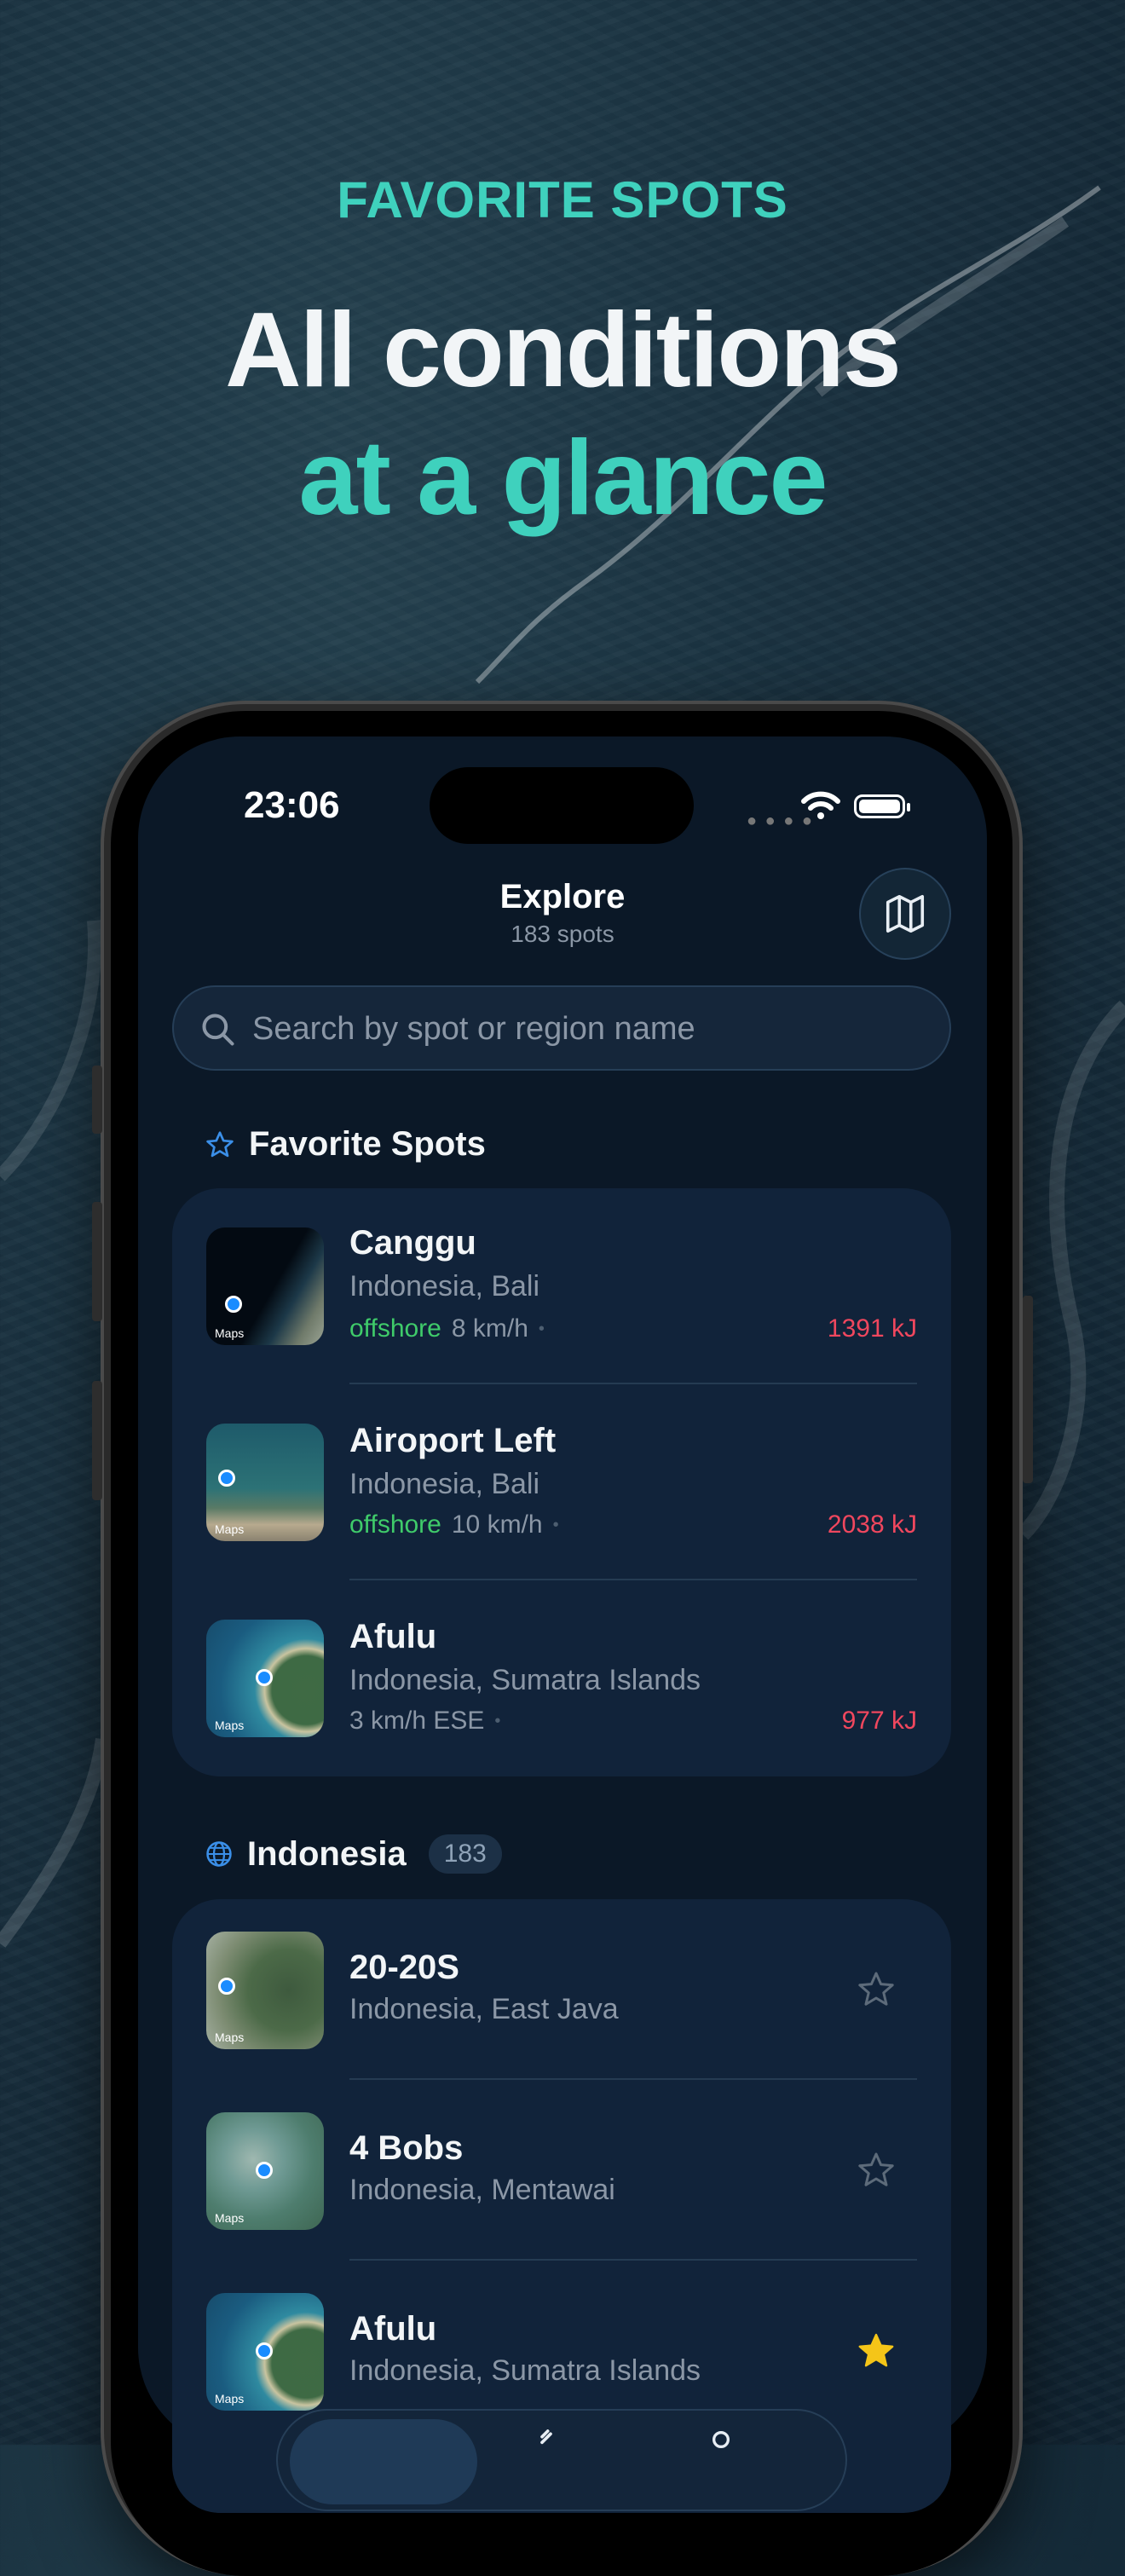 The height and width of the screenshot is (2576, 1125). Describe the element at coordinates (482, 2190) in the screenshot. I see `spot-region: Indonesia, Mentawai` at that location.